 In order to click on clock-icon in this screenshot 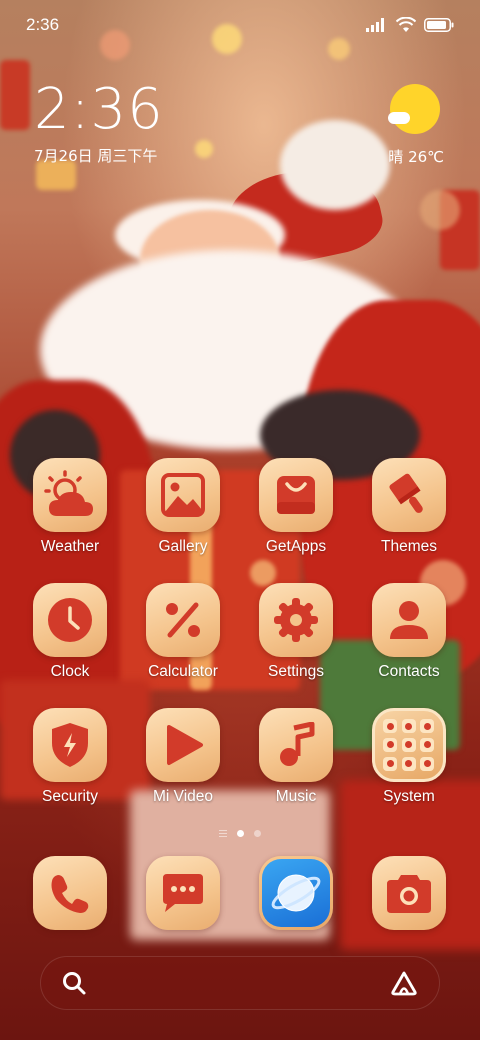, I will do `click(70, 620)`.